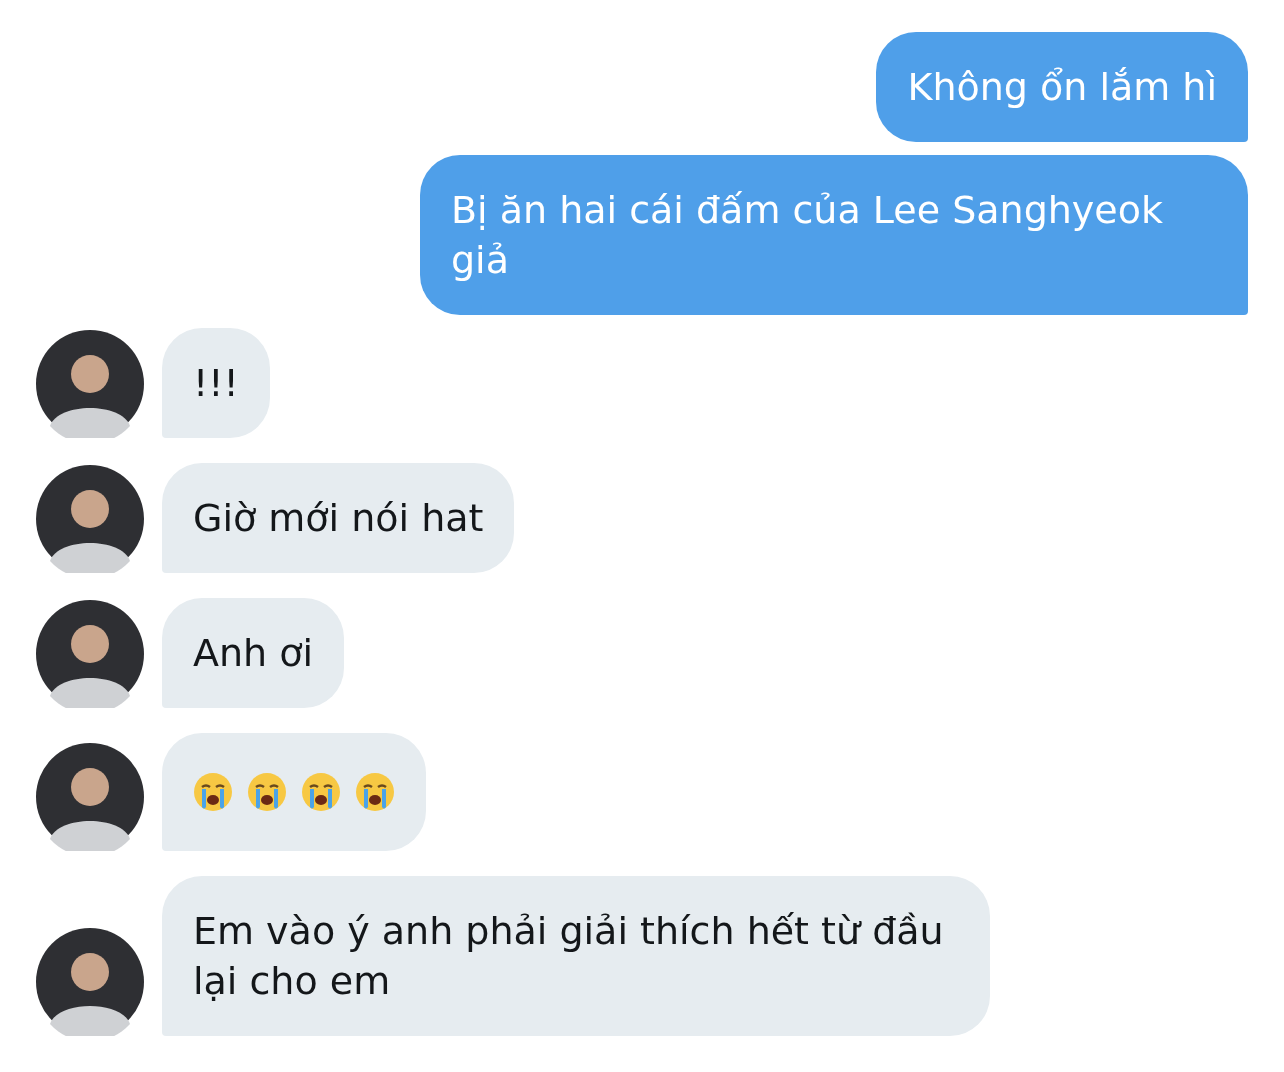 The width and height of the screenshot is (1284, 1072). I want to click on message-bubble: Bị ăn hai cái đấm của Lee Sanghyeok giả, so click(834, 235).